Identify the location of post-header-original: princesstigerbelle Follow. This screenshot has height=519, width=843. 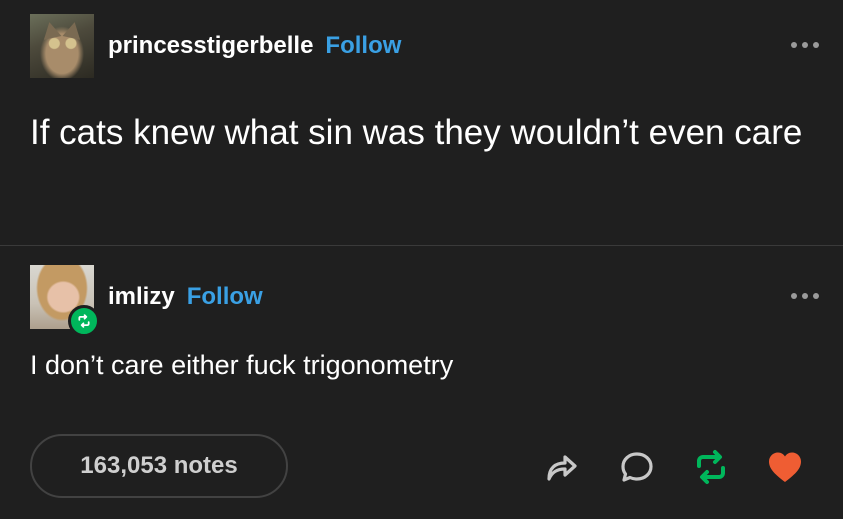
(215, 46).